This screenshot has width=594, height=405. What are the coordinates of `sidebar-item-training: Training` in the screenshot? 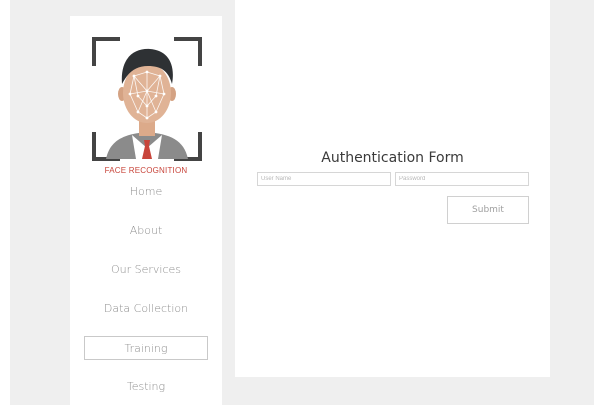 It's located at (146, 348).